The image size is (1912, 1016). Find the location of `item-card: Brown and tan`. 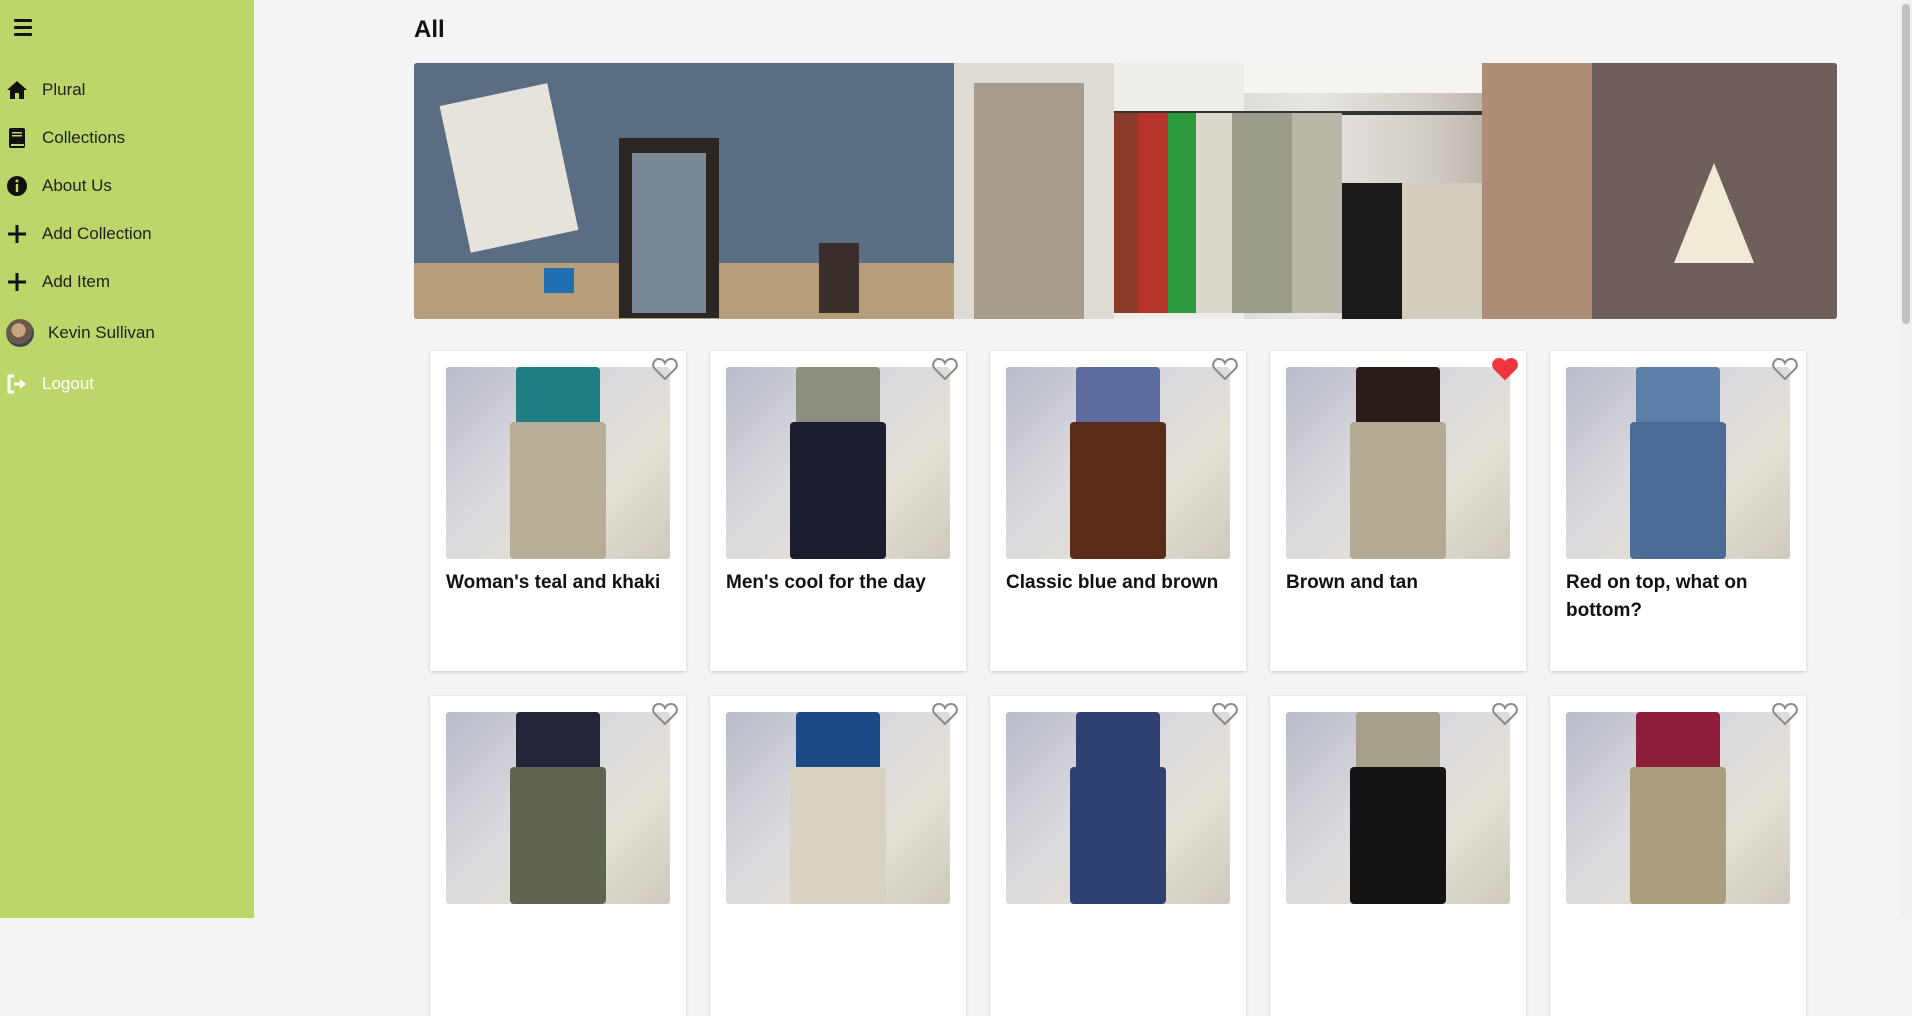

item-card: Brown and tan is located at coordinates (1398, 511).